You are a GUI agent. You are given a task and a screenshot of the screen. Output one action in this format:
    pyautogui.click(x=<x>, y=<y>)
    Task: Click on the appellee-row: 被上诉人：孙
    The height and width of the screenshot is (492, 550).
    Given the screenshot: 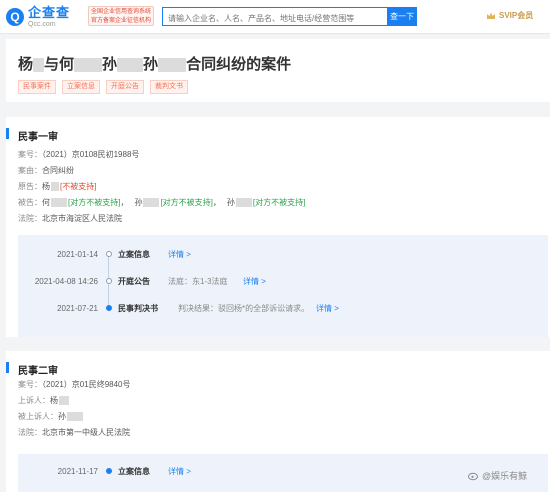 What is the action you would take?
    pyautogui.click(x=74, y=417)
    